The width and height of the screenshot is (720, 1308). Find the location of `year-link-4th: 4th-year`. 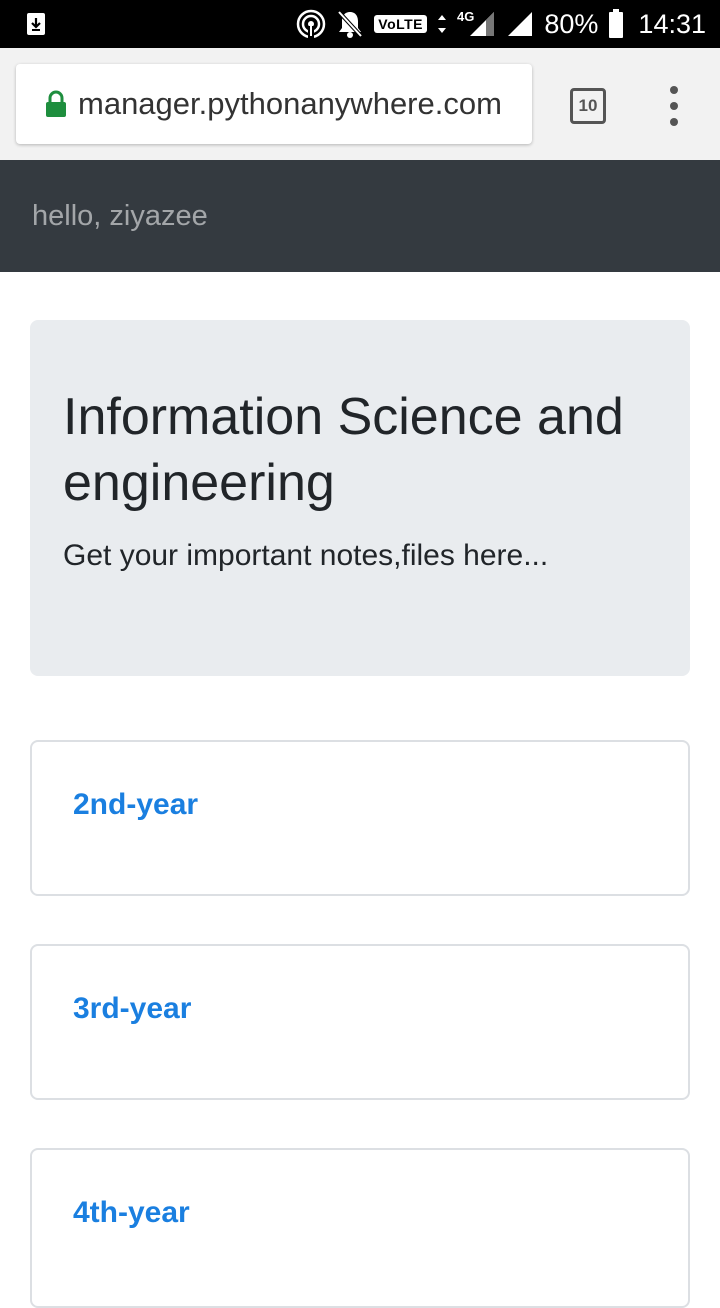

year-link-4th: 4th-year is located at coordinates (131, 1213).